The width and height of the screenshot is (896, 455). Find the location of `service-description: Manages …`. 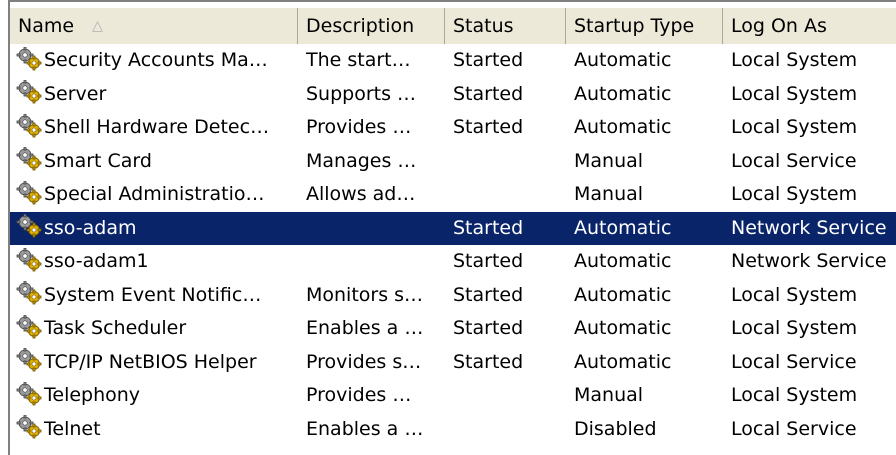

service-description: Manages … is located at coordinates (361, 160).